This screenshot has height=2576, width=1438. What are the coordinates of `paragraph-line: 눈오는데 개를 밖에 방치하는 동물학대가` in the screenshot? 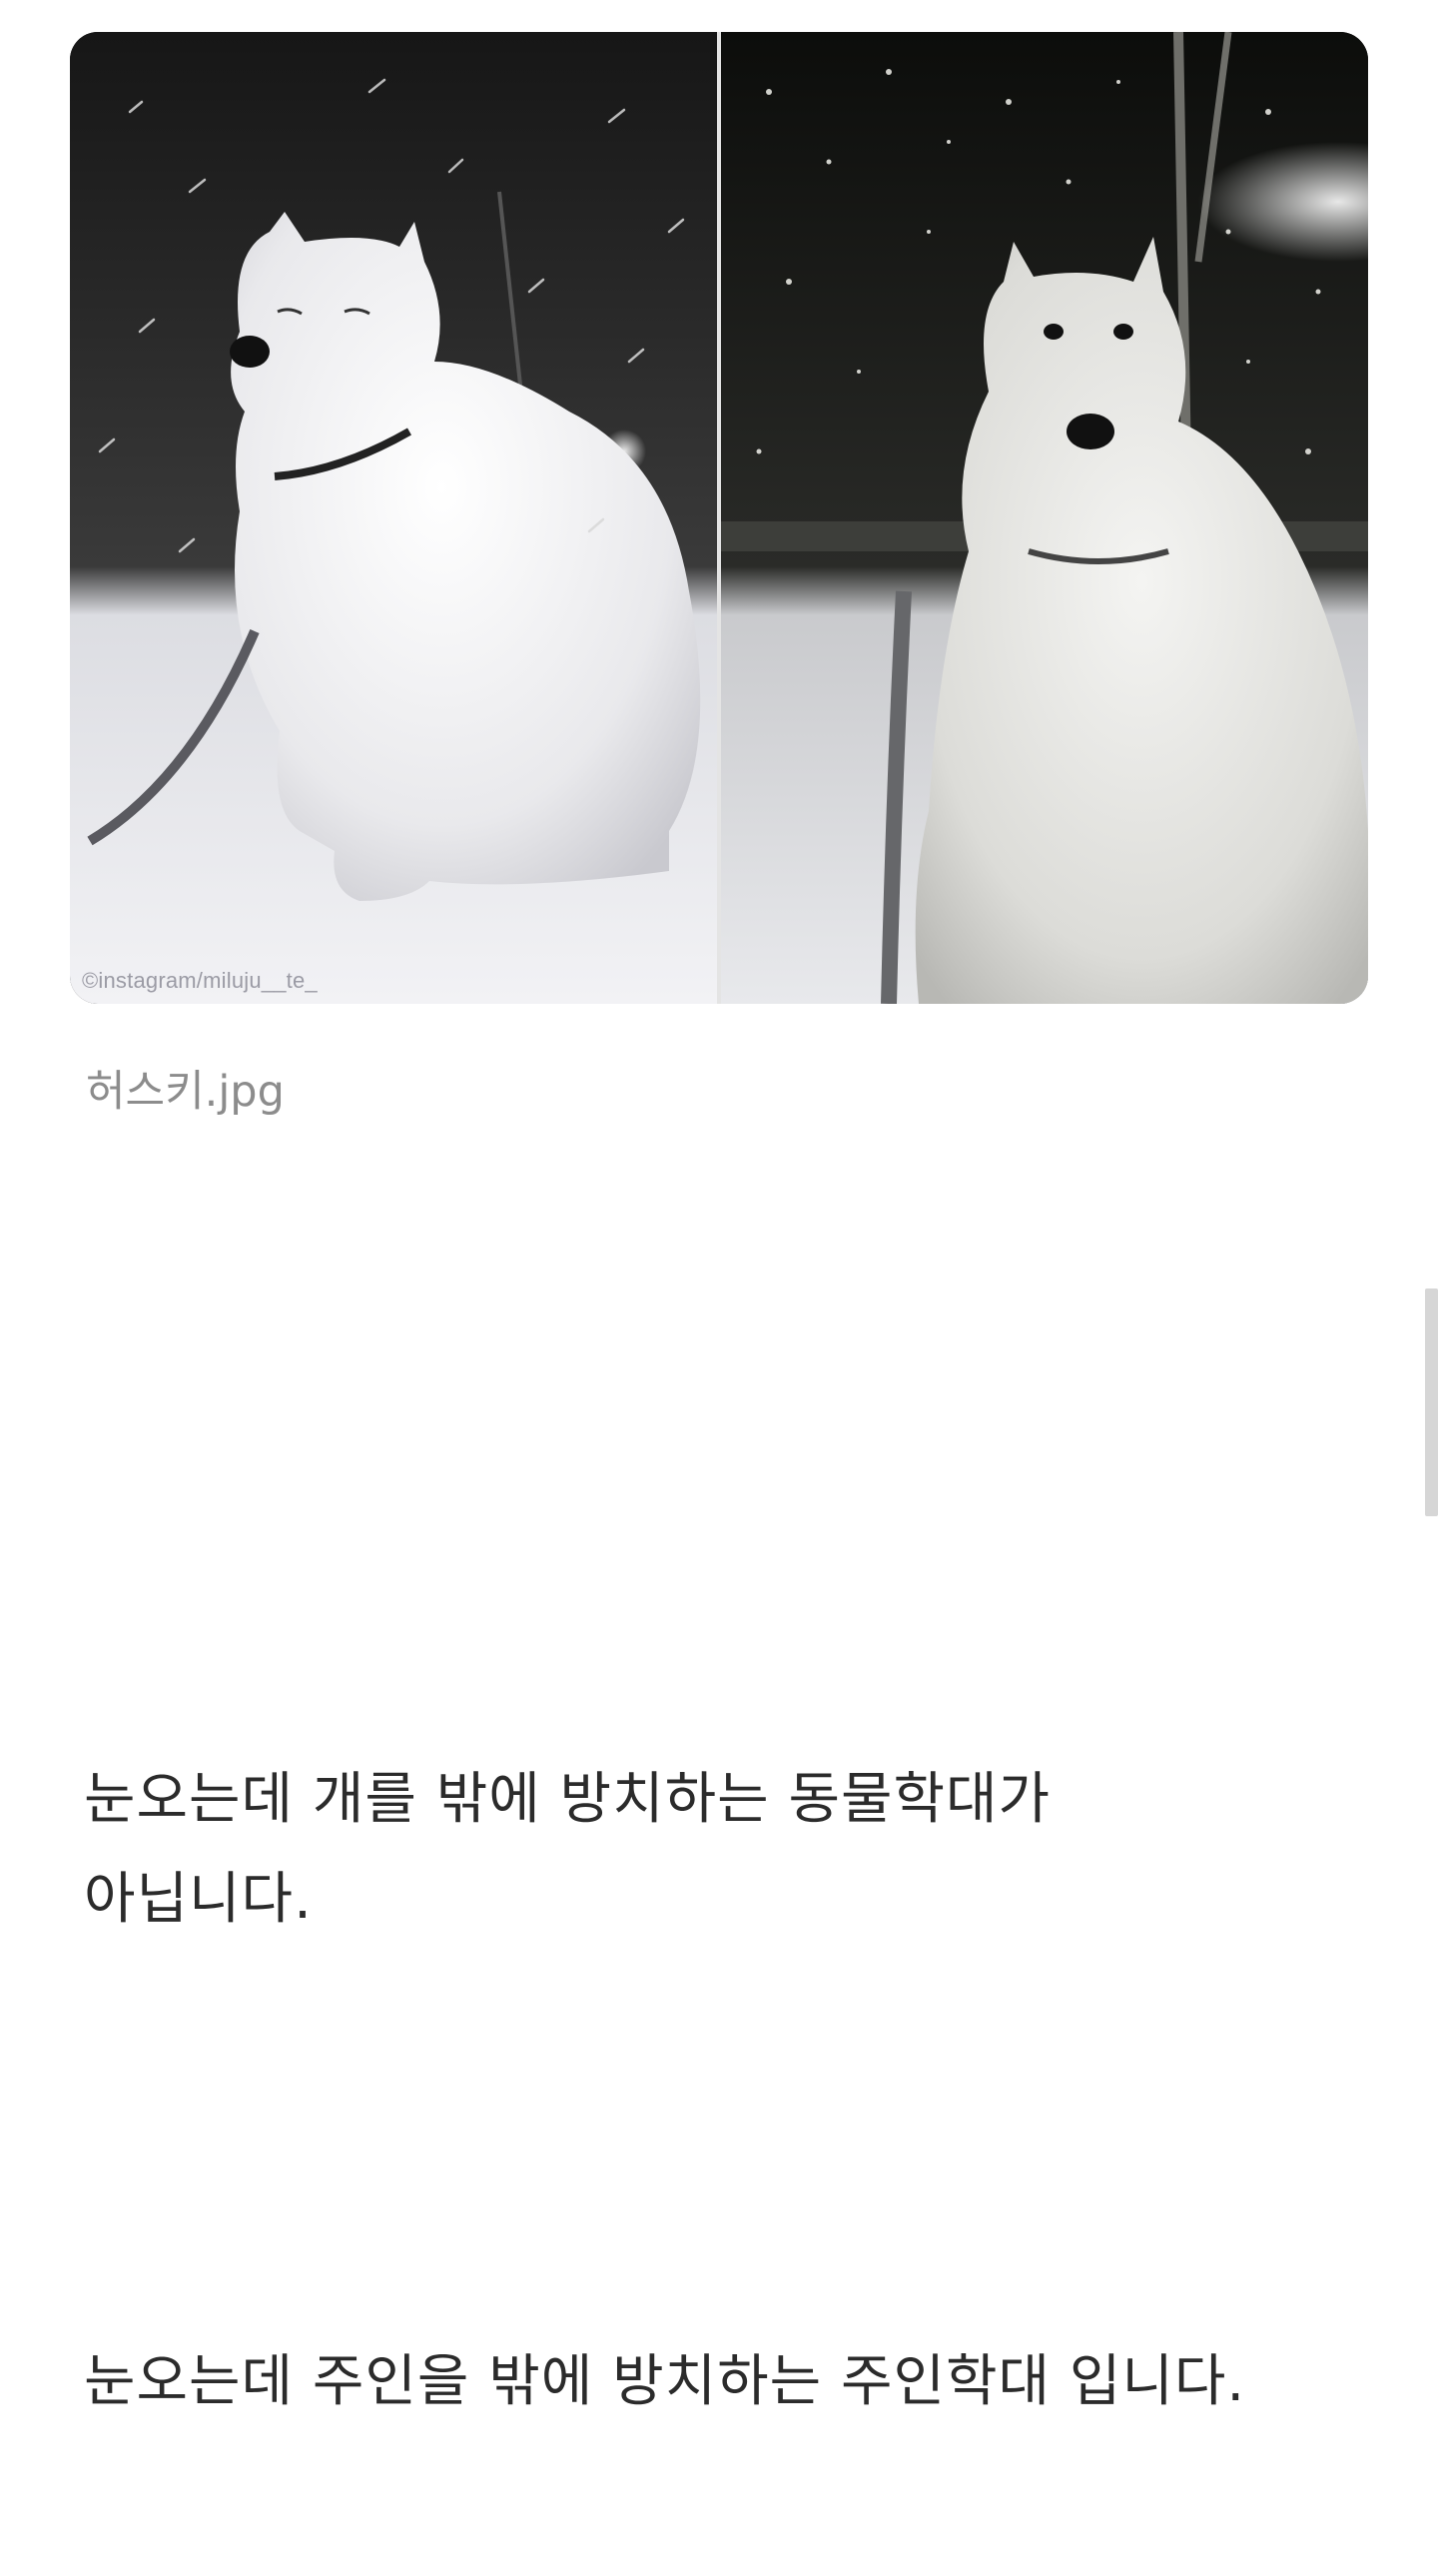 It's located at (568, 1800).